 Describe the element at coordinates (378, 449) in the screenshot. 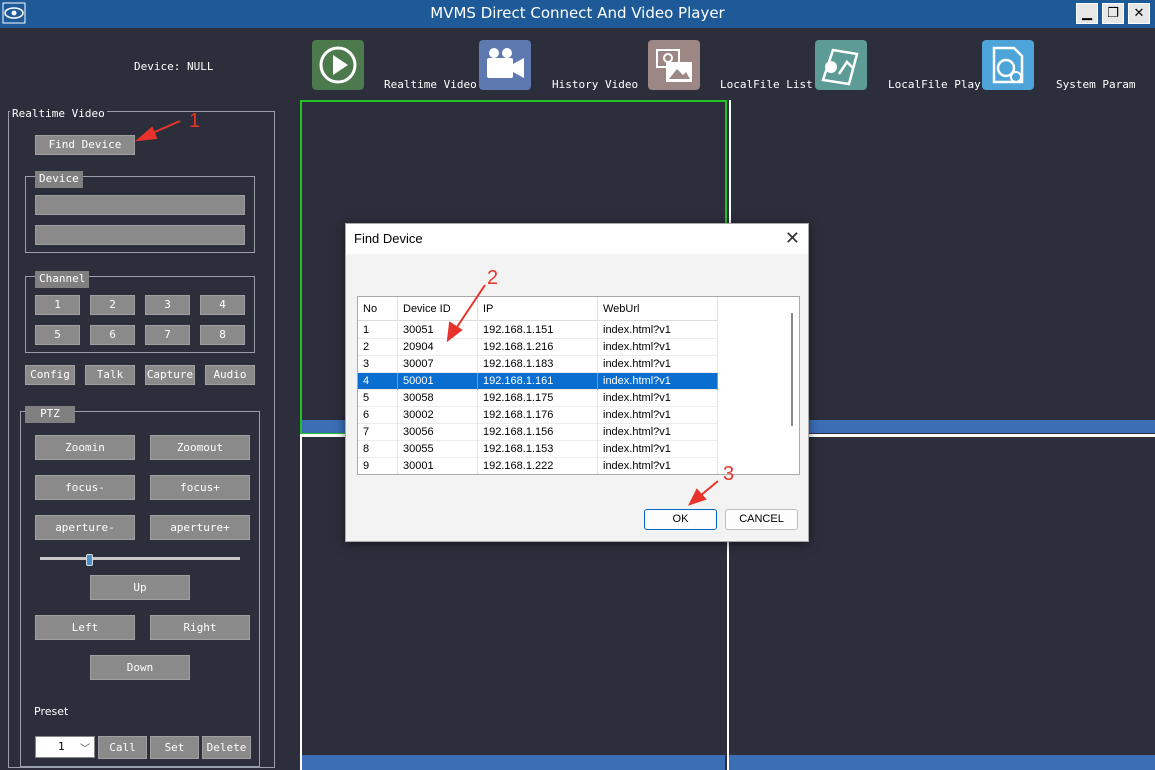

I see `cell-no: 8` at that location.